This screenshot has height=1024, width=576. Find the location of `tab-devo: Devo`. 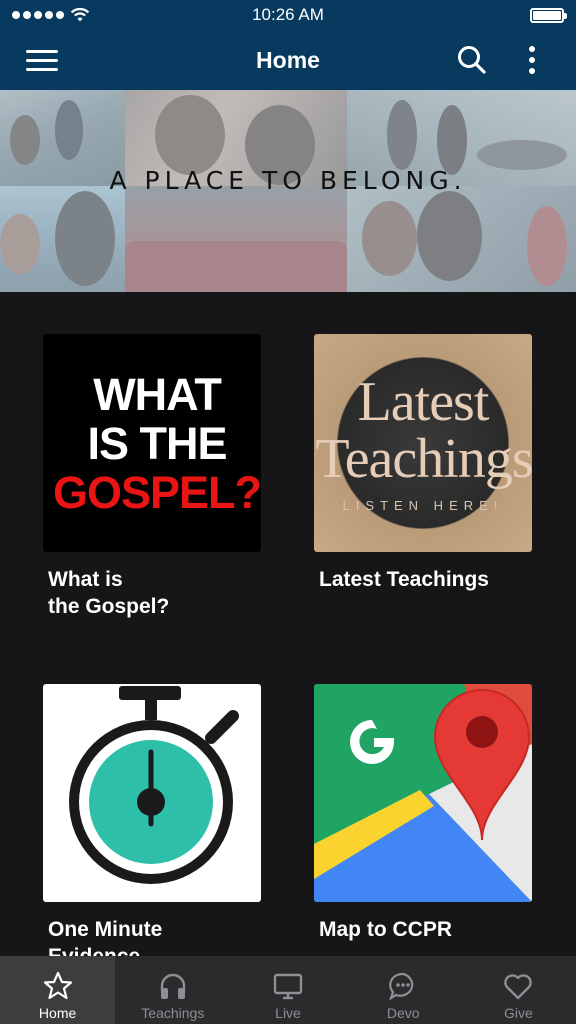

tab-devo: Devo is located at coordinates (403, 990).